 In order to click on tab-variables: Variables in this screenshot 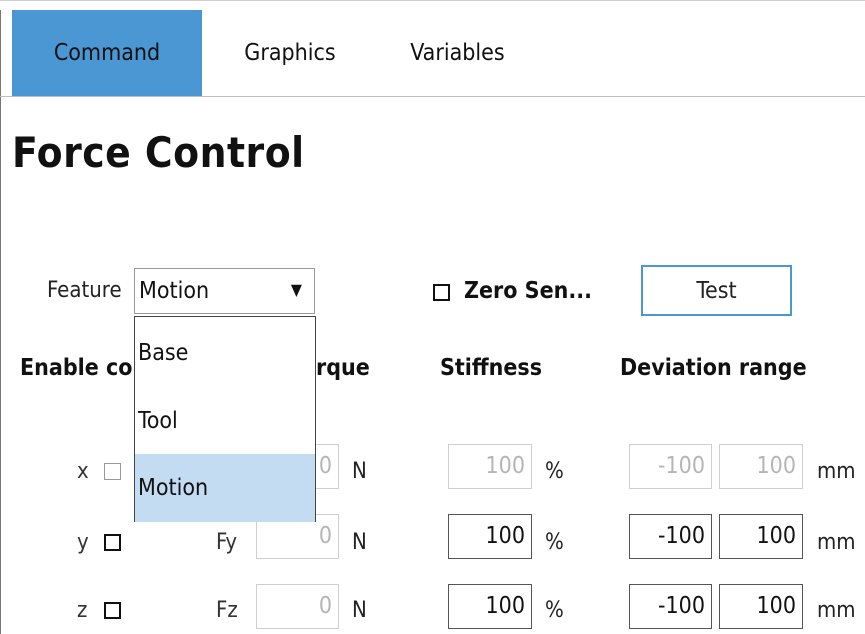, I will do `click(457, 53)`.